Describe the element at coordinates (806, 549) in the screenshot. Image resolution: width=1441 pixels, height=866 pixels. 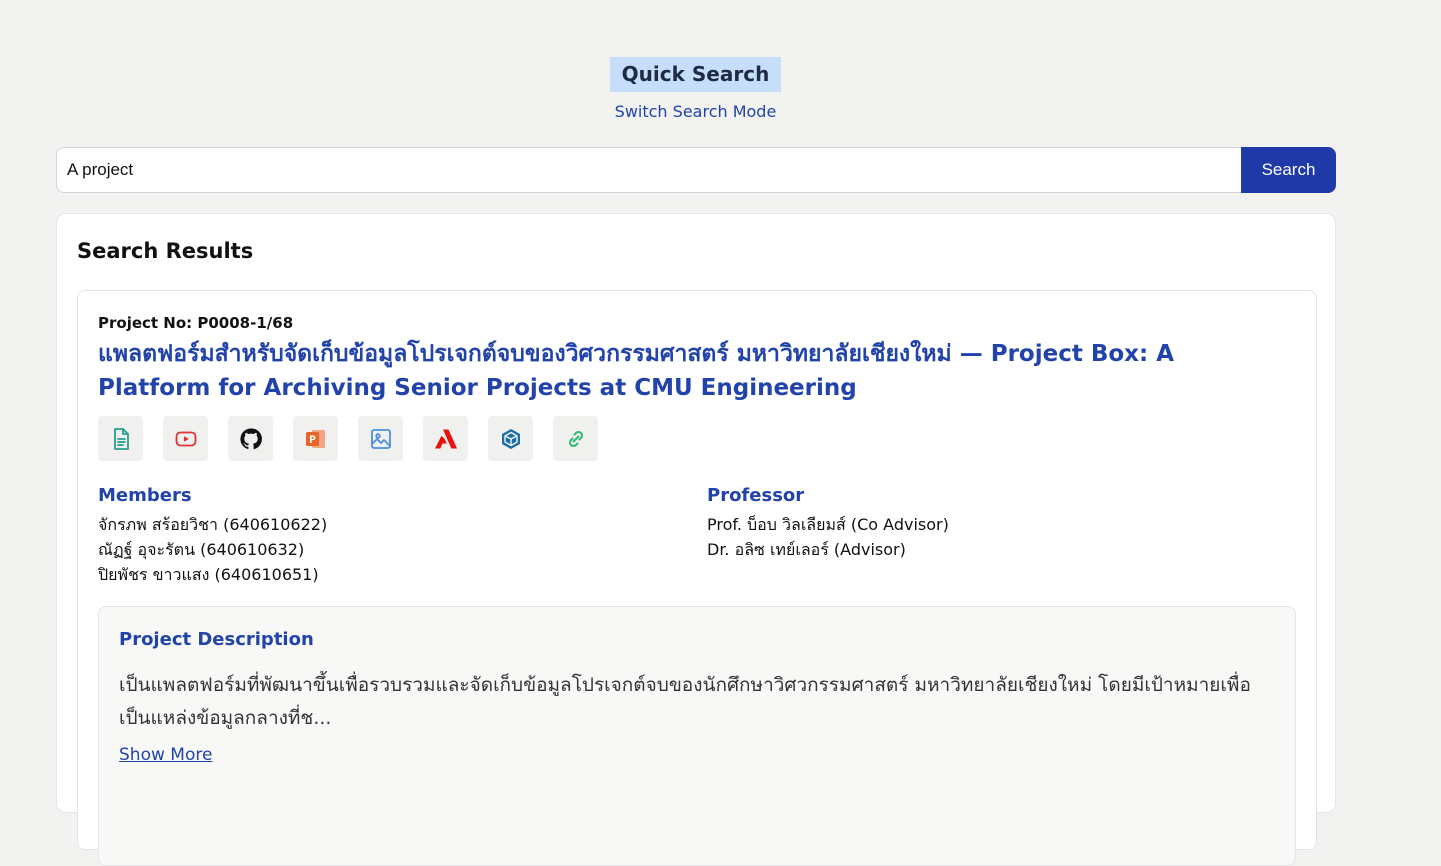
I see `professor-name: Dr. อลิซ เทย์เลอร์ (Advisor)` at that location.